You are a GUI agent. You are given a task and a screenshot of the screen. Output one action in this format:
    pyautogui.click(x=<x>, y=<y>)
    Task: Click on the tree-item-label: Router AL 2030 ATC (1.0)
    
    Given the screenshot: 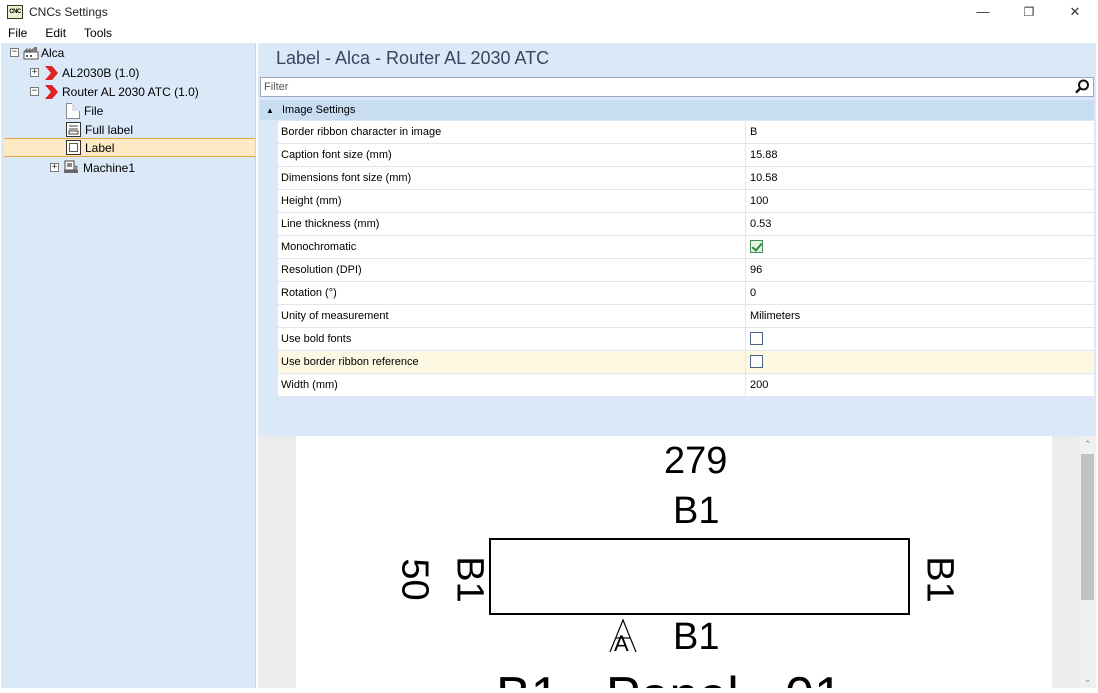 What is the action you would take?
    pyautogui.click(x=130, y=91)
    